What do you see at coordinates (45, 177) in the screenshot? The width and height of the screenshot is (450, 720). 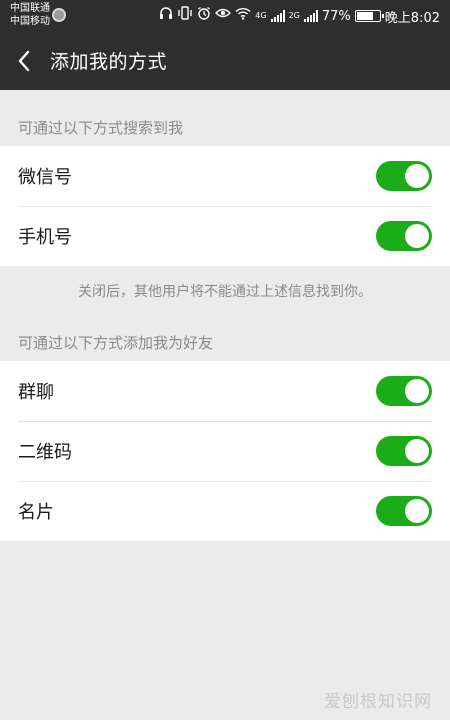 I see `setting-label: 微信号` at bounding box center [45, 177].